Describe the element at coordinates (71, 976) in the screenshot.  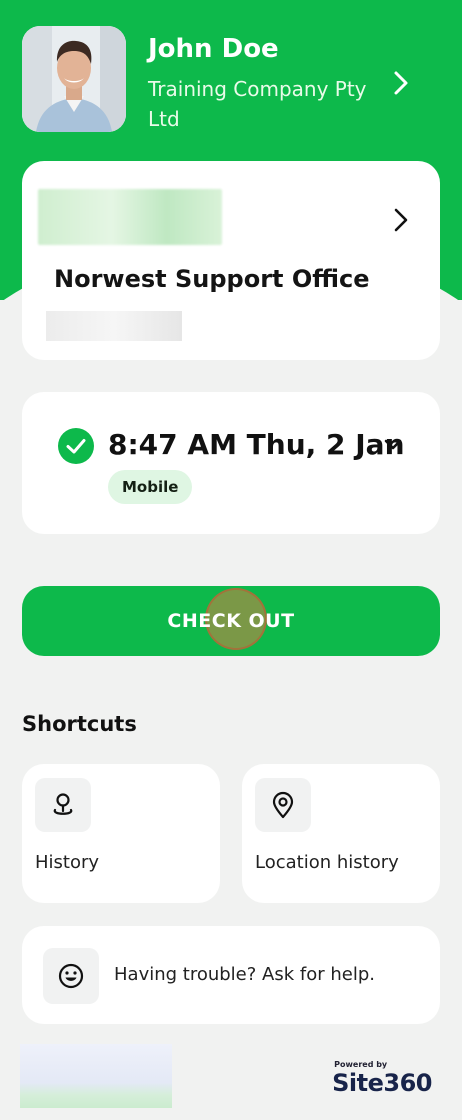
I see `smiley-icon` at that location.